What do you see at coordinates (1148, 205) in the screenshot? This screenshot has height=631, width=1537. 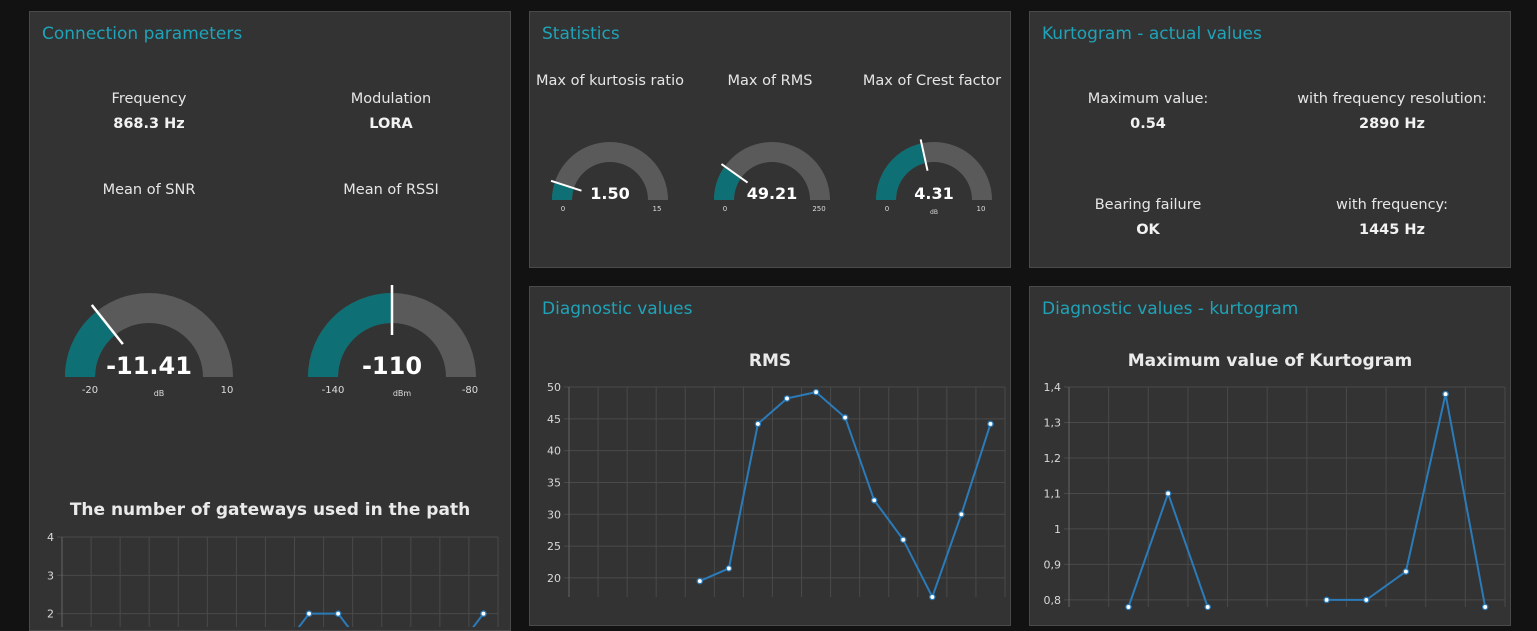 I see `bearing-failure-label: Bearing failure` at bounding box center [1148, 205].